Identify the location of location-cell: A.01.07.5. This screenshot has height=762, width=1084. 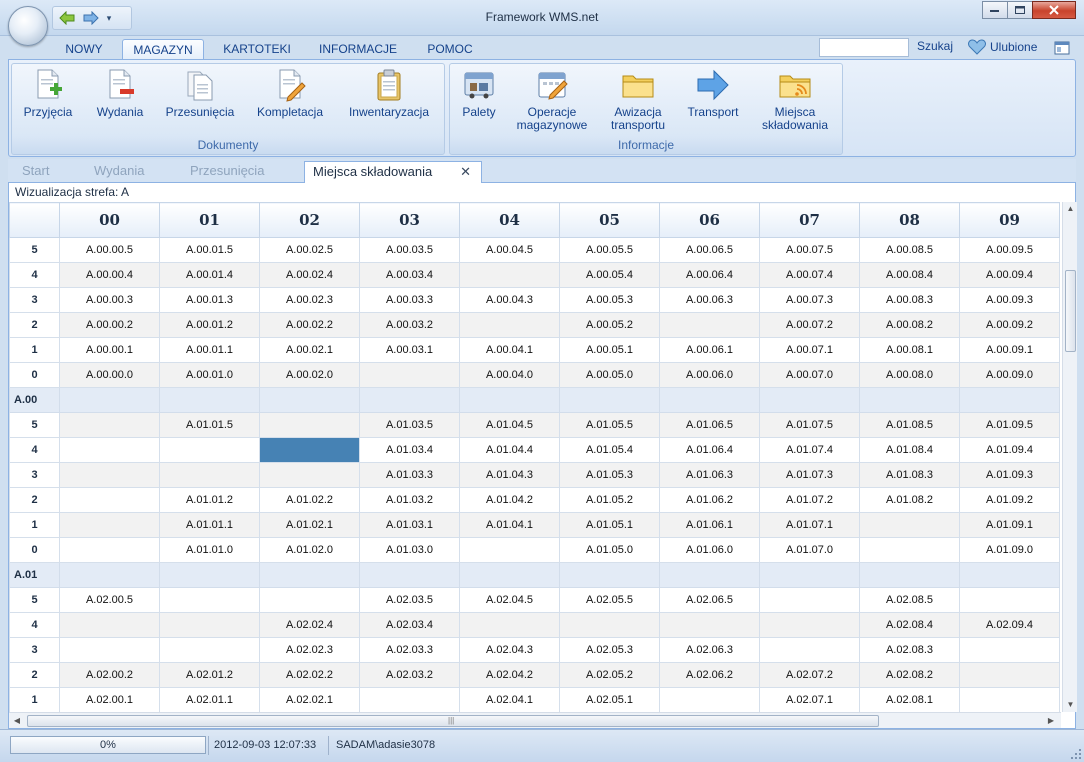
(809, 425).